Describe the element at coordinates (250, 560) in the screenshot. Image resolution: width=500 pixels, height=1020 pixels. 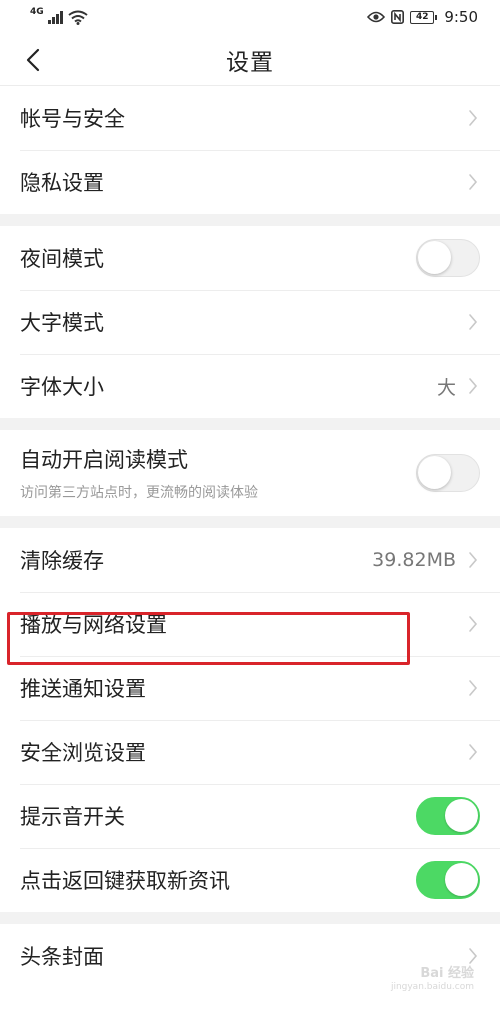
I see `setting-clear-cache: 清除缓存 39.82MB` at that location.